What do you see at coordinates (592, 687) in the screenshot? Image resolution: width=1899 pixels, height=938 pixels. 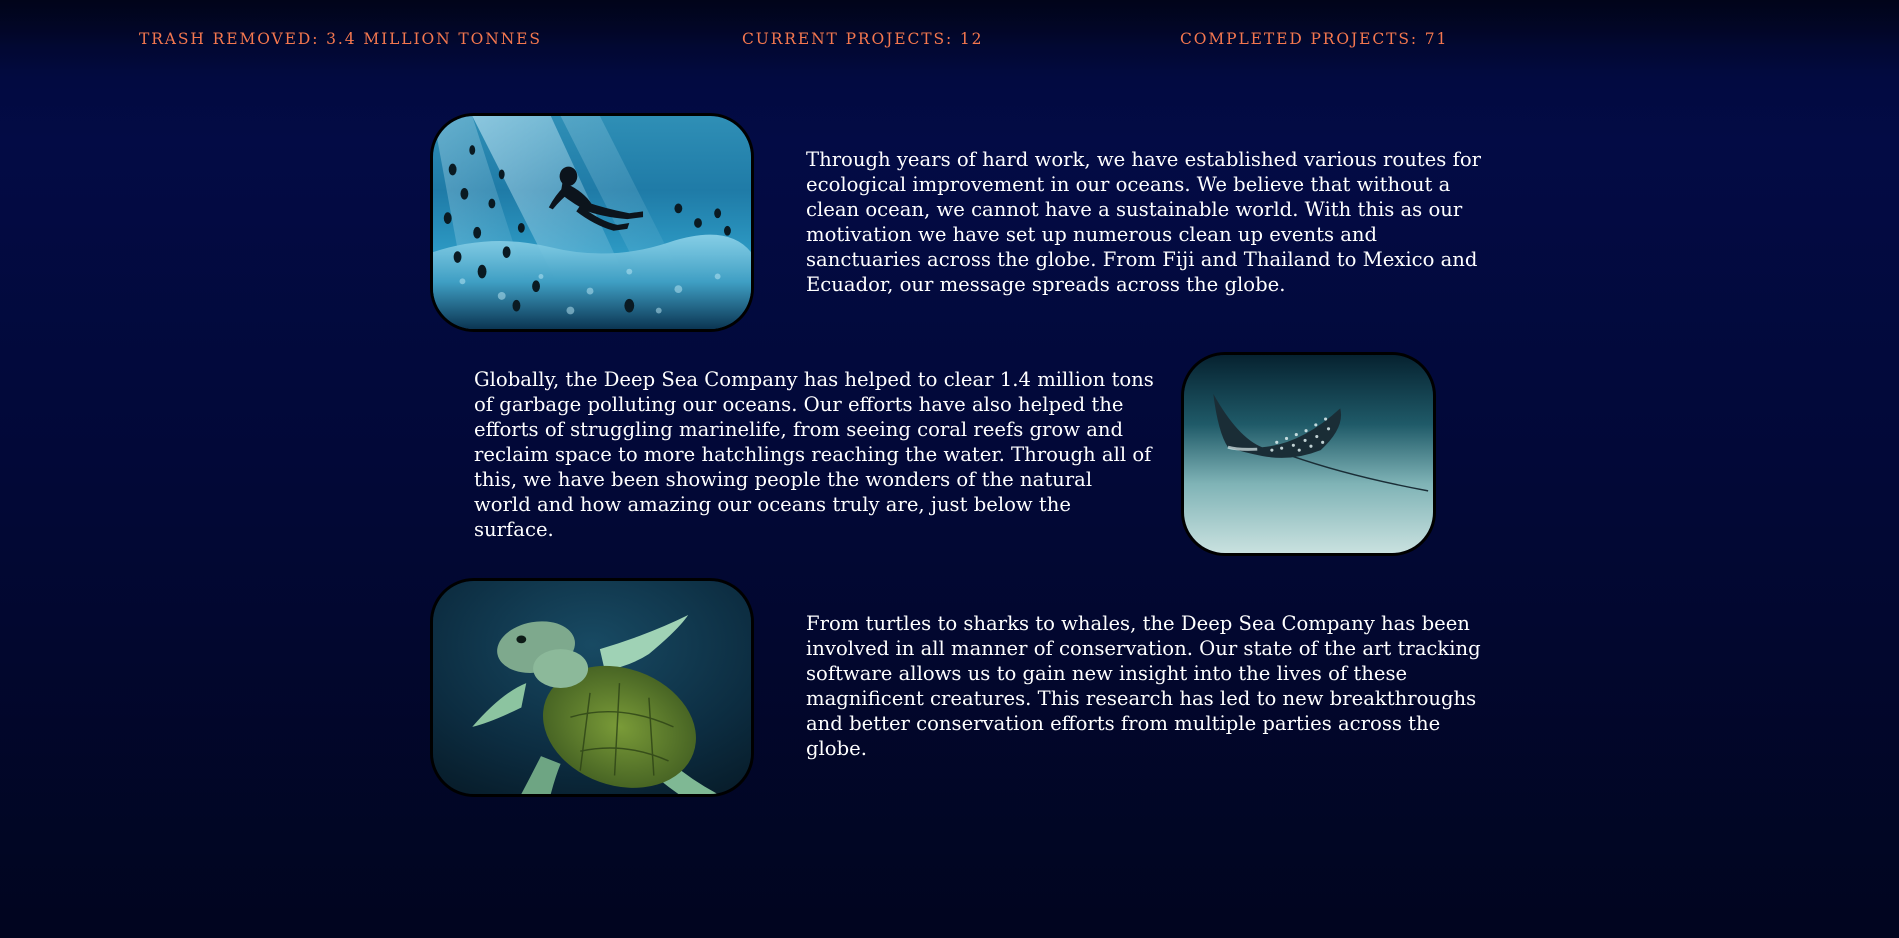 I see `sea-turtle-photo` at bounding box center [592, 687].